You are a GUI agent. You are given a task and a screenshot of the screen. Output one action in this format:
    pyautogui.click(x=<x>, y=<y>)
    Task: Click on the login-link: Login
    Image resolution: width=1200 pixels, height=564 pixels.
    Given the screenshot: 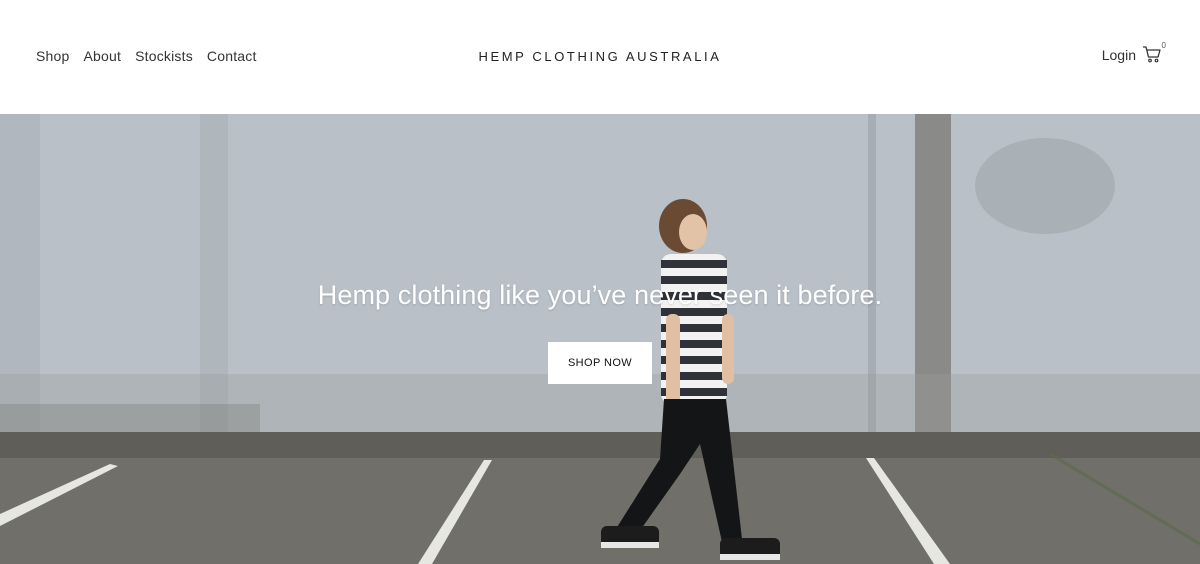 What is the action you would take?
    pyautogui.click(x=1119, y=55)
    